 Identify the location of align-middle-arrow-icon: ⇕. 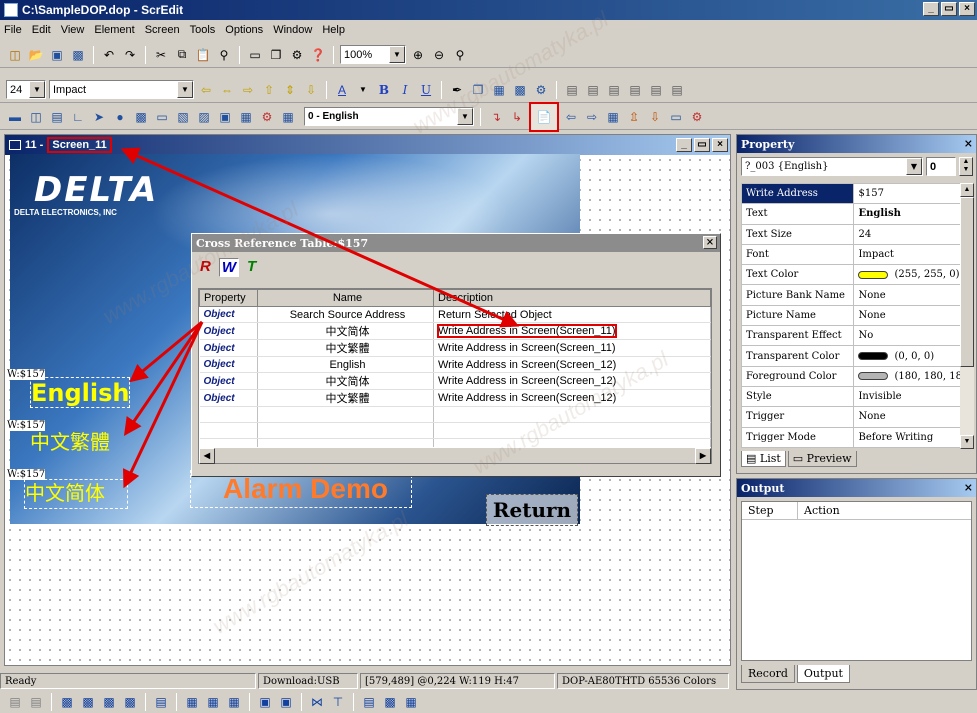
(290, 90).